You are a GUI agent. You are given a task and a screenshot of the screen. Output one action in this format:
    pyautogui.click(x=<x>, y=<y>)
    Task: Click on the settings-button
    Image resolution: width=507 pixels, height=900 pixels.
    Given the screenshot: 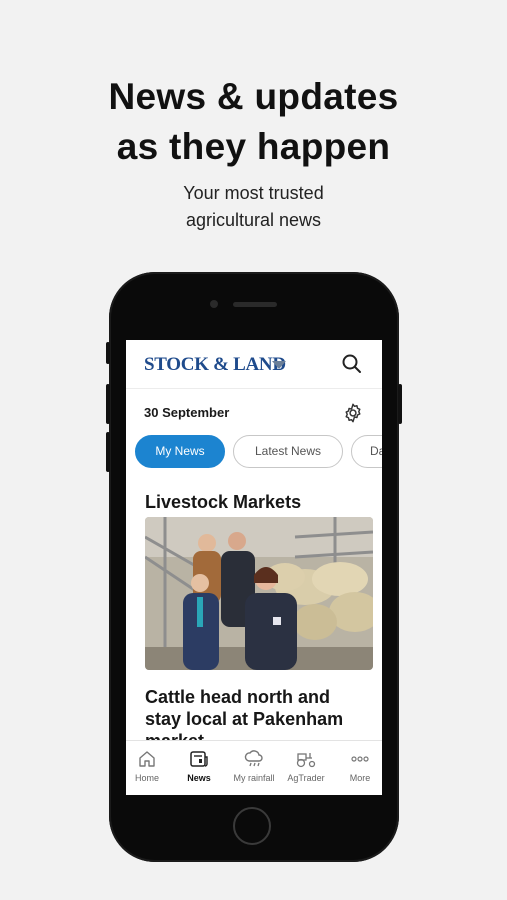 What is the action you would take?
    pyautogui.click(x=353, y=413)
    